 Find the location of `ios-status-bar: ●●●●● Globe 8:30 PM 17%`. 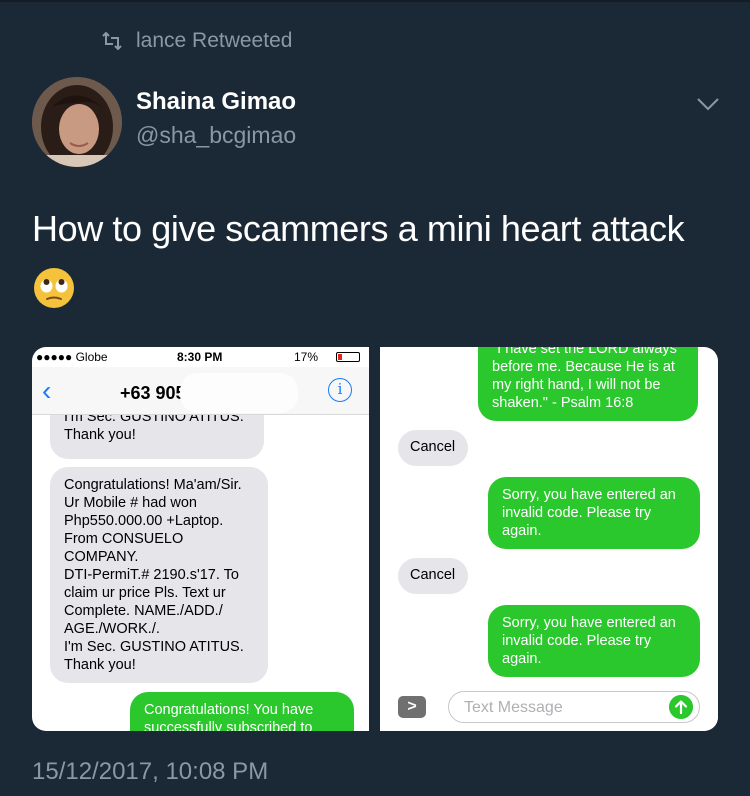

ios-status-bar: ●●●●● Globe 8:30 PM 17% is located at coordinates (200, 357).